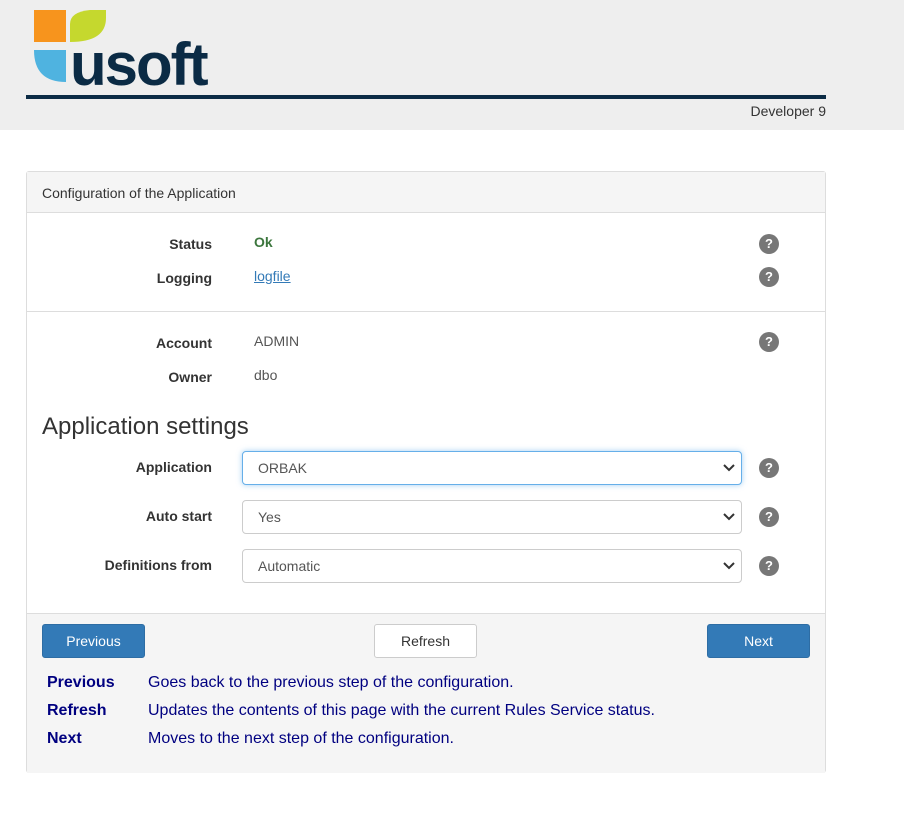 This screenshot has height=833, width=904. What do you see at coordinates (758, 641) in the screenshot?
I see `next-button: Next` at bounding box center [758, 641].